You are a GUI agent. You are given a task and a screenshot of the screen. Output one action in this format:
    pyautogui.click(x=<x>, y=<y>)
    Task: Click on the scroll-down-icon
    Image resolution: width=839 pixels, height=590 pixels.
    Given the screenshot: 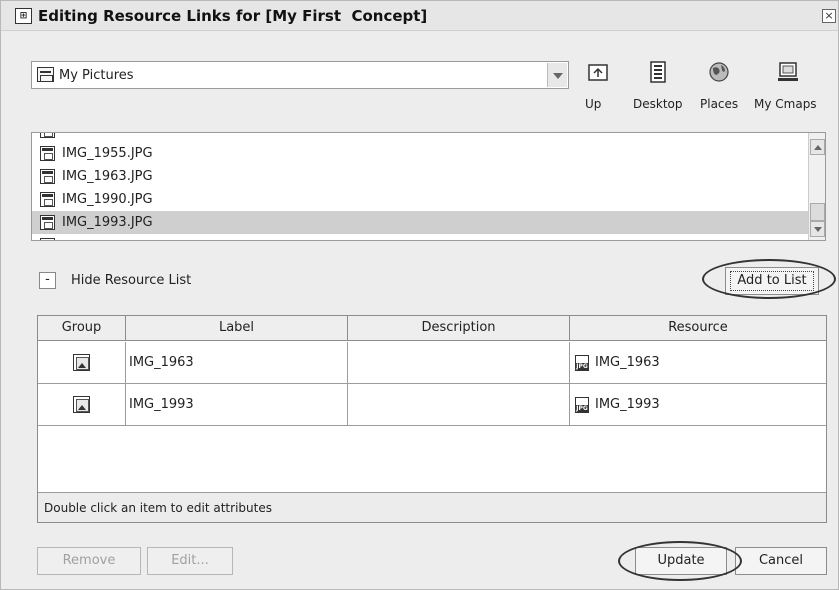 What is the action you would take?
    pyautogui.click(x=817, y=229)
    